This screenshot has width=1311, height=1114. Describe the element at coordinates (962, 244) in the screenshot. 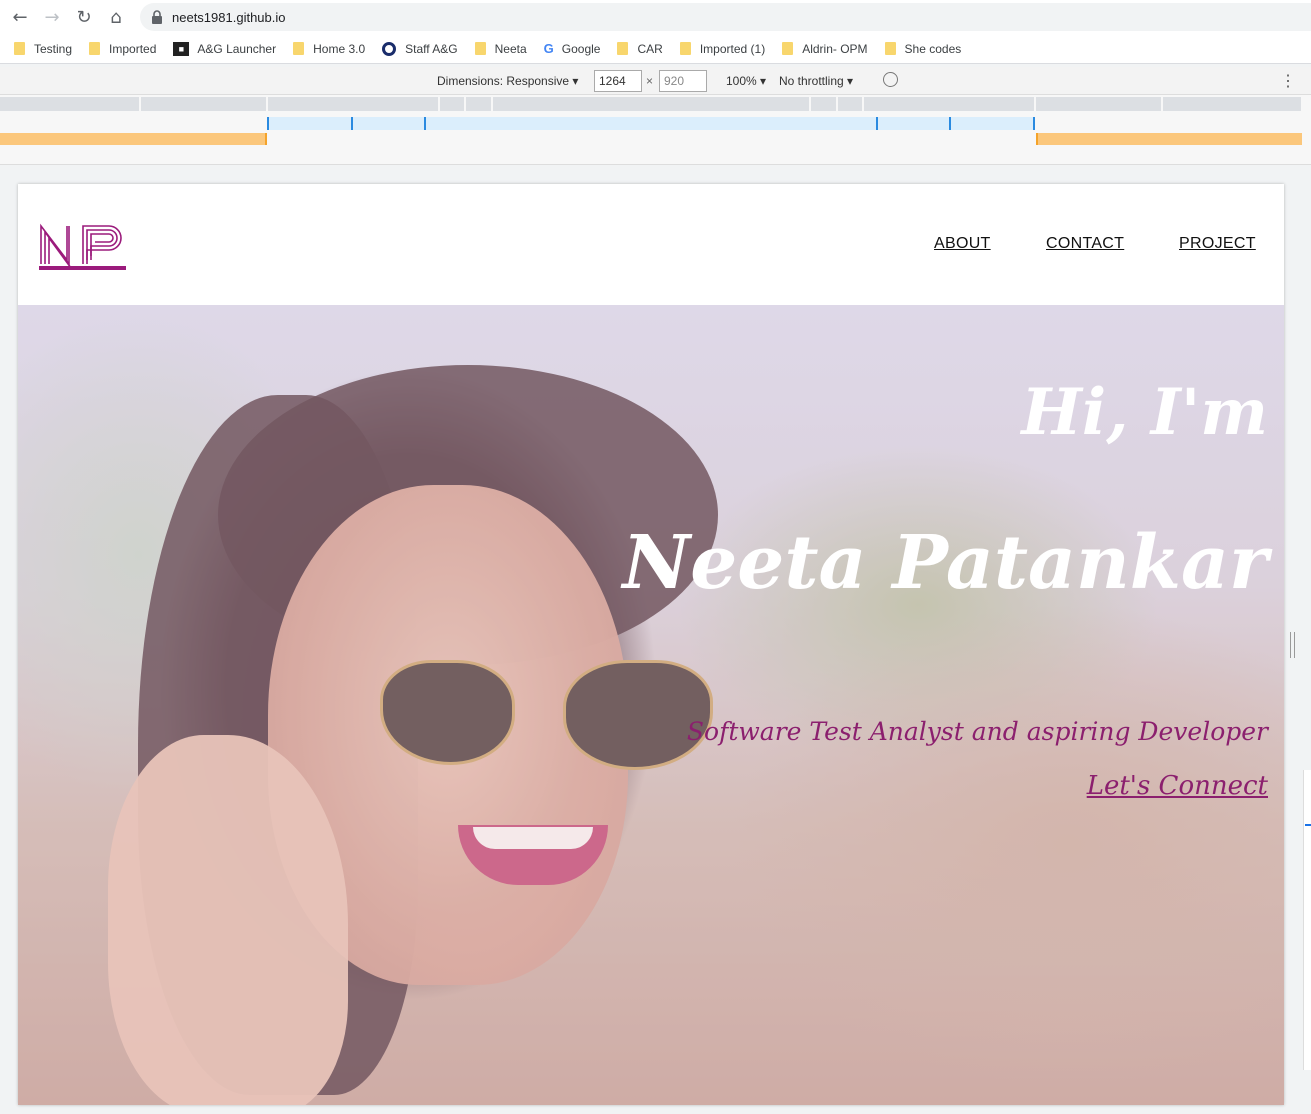

I see `nav-about: ABOUT` at that location.